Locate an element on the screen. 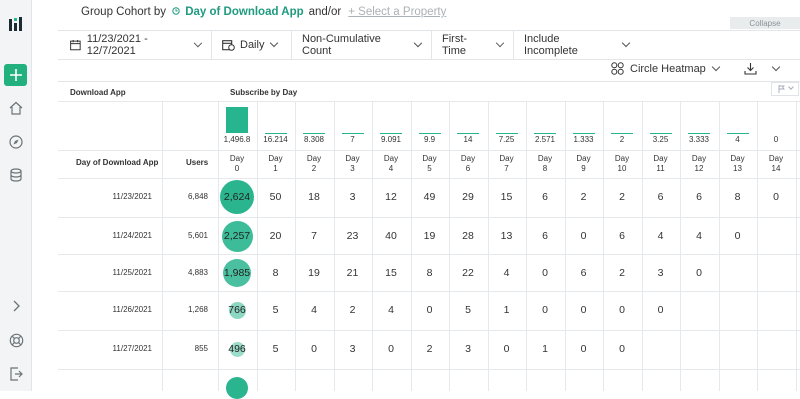 Image resolution: width=800 pixels, height=399 pixels. heatmap-cell: 13 is located at coordinates (507, 236).